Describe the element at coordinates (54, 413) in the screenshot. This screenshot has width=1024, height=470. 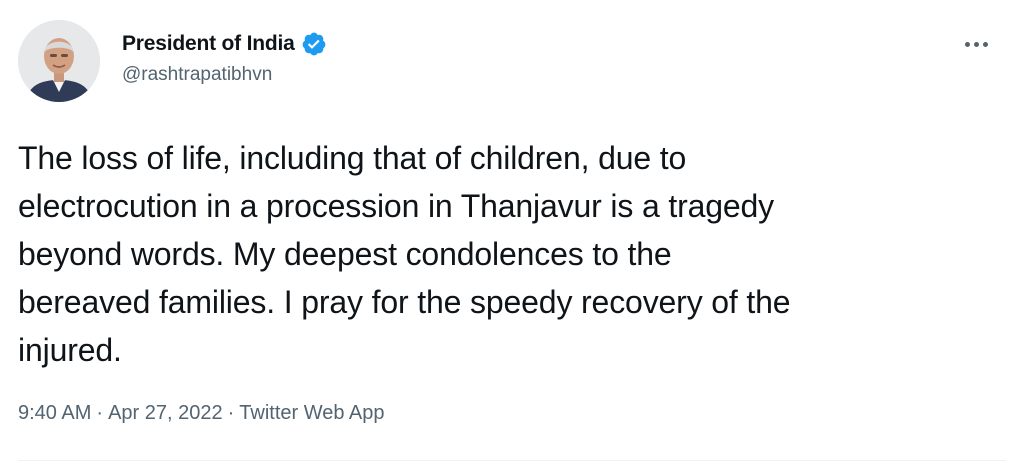
I see `tweet-time-link: 9:40 AM` at that location.